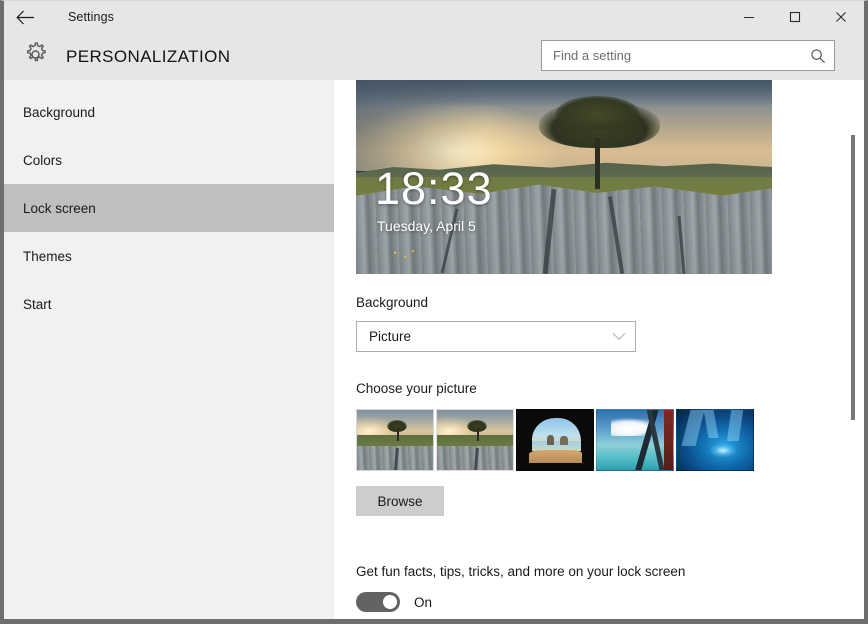 This screenshot has width=868, height=624. What do you see at coordinates (434, 56) in the screenshot?
I see `page-header: PERSONALIZATION` at bounding box center [434, 56].